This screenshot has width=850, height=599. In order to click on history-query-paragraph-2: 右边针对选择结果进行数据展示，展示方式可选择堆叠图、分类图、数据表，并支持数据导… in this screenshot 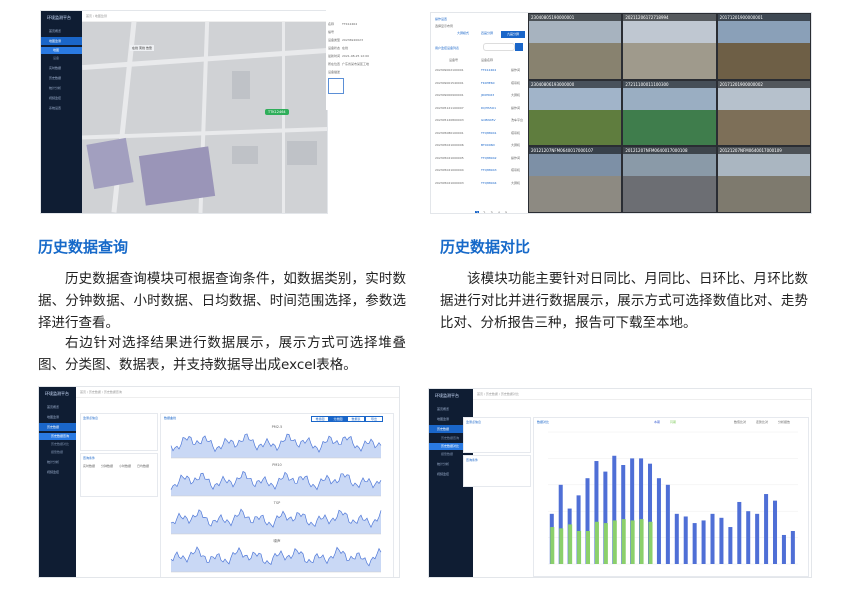, I will do `click(222, 354)`.